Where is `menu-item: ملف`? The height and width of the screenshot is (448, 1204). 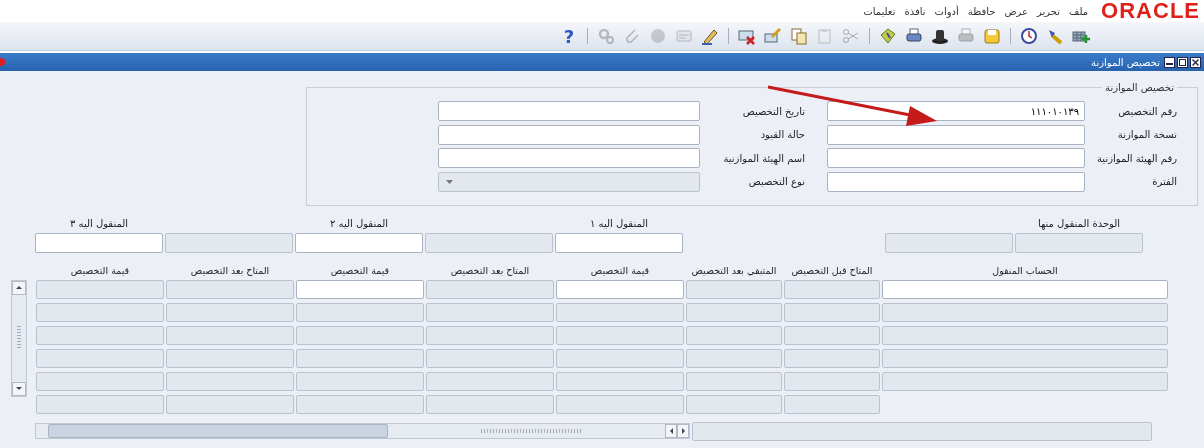 menu-item: ملف is located at coordinates (1079, 11).